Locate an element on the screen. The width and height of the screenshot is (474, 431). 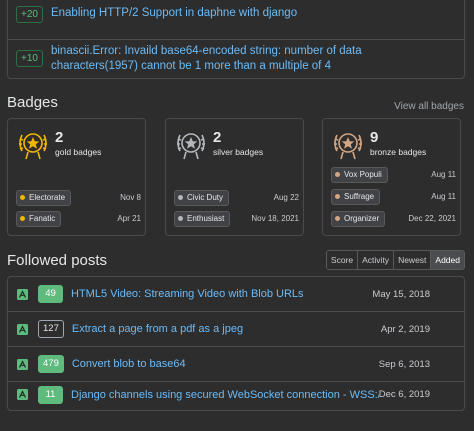
gold-medal-icon is located at coordinates (33, 146).